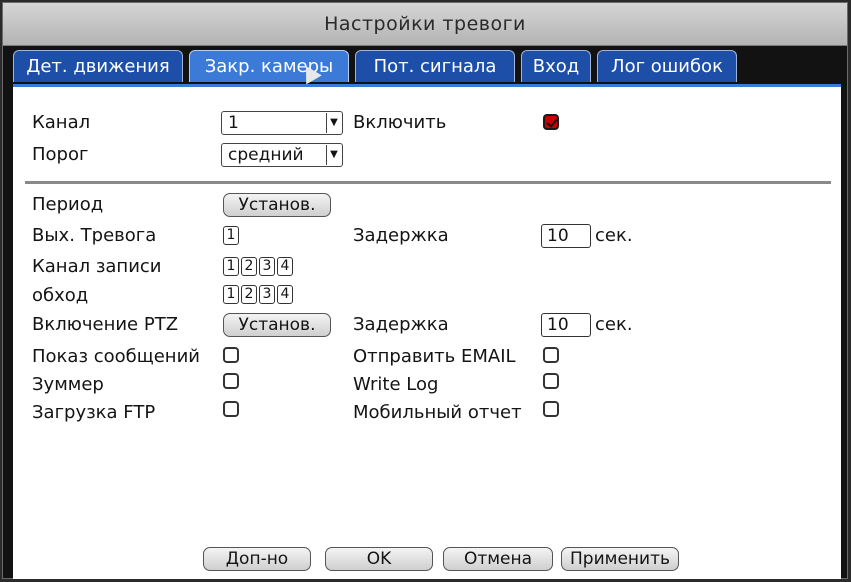 The width and height of the screenshot is (851, 582). What do you see at coordinates (98, 66) in the screenshot?
I see `tab-motion-detect: Дет. движения` at bounding box center [98, 66].